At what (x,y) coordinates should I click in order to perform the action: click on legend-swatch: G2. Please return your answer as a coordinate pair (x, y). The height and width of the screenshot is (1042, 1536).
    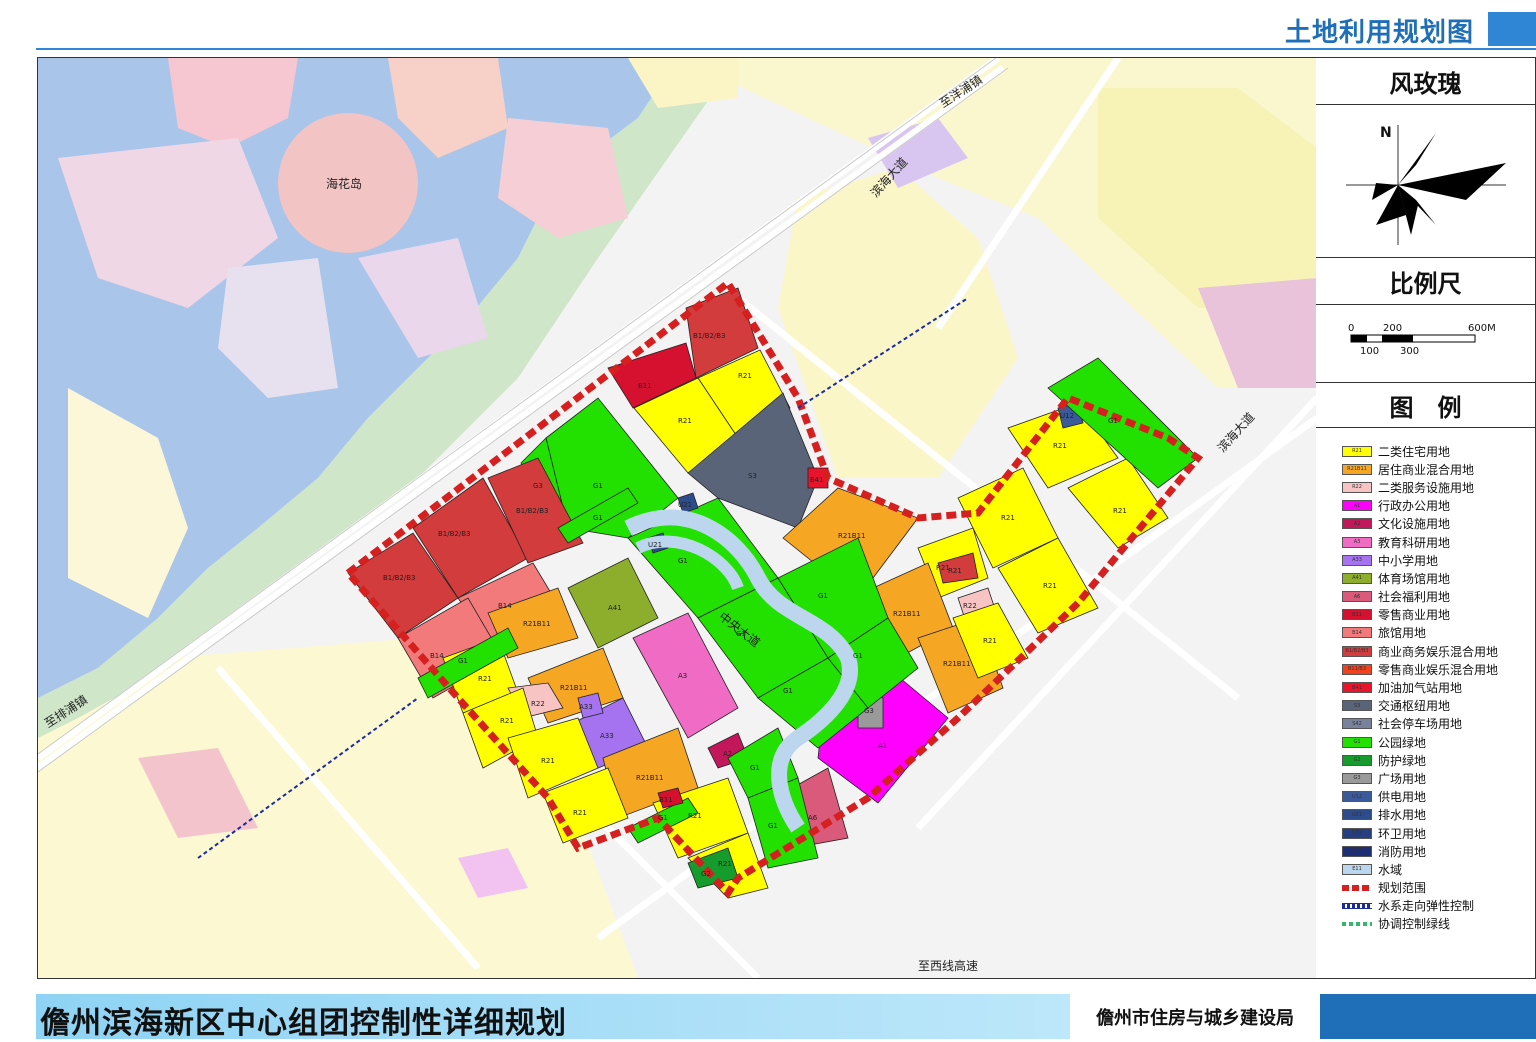
    Looking at the image, I should click on (1357, 760).